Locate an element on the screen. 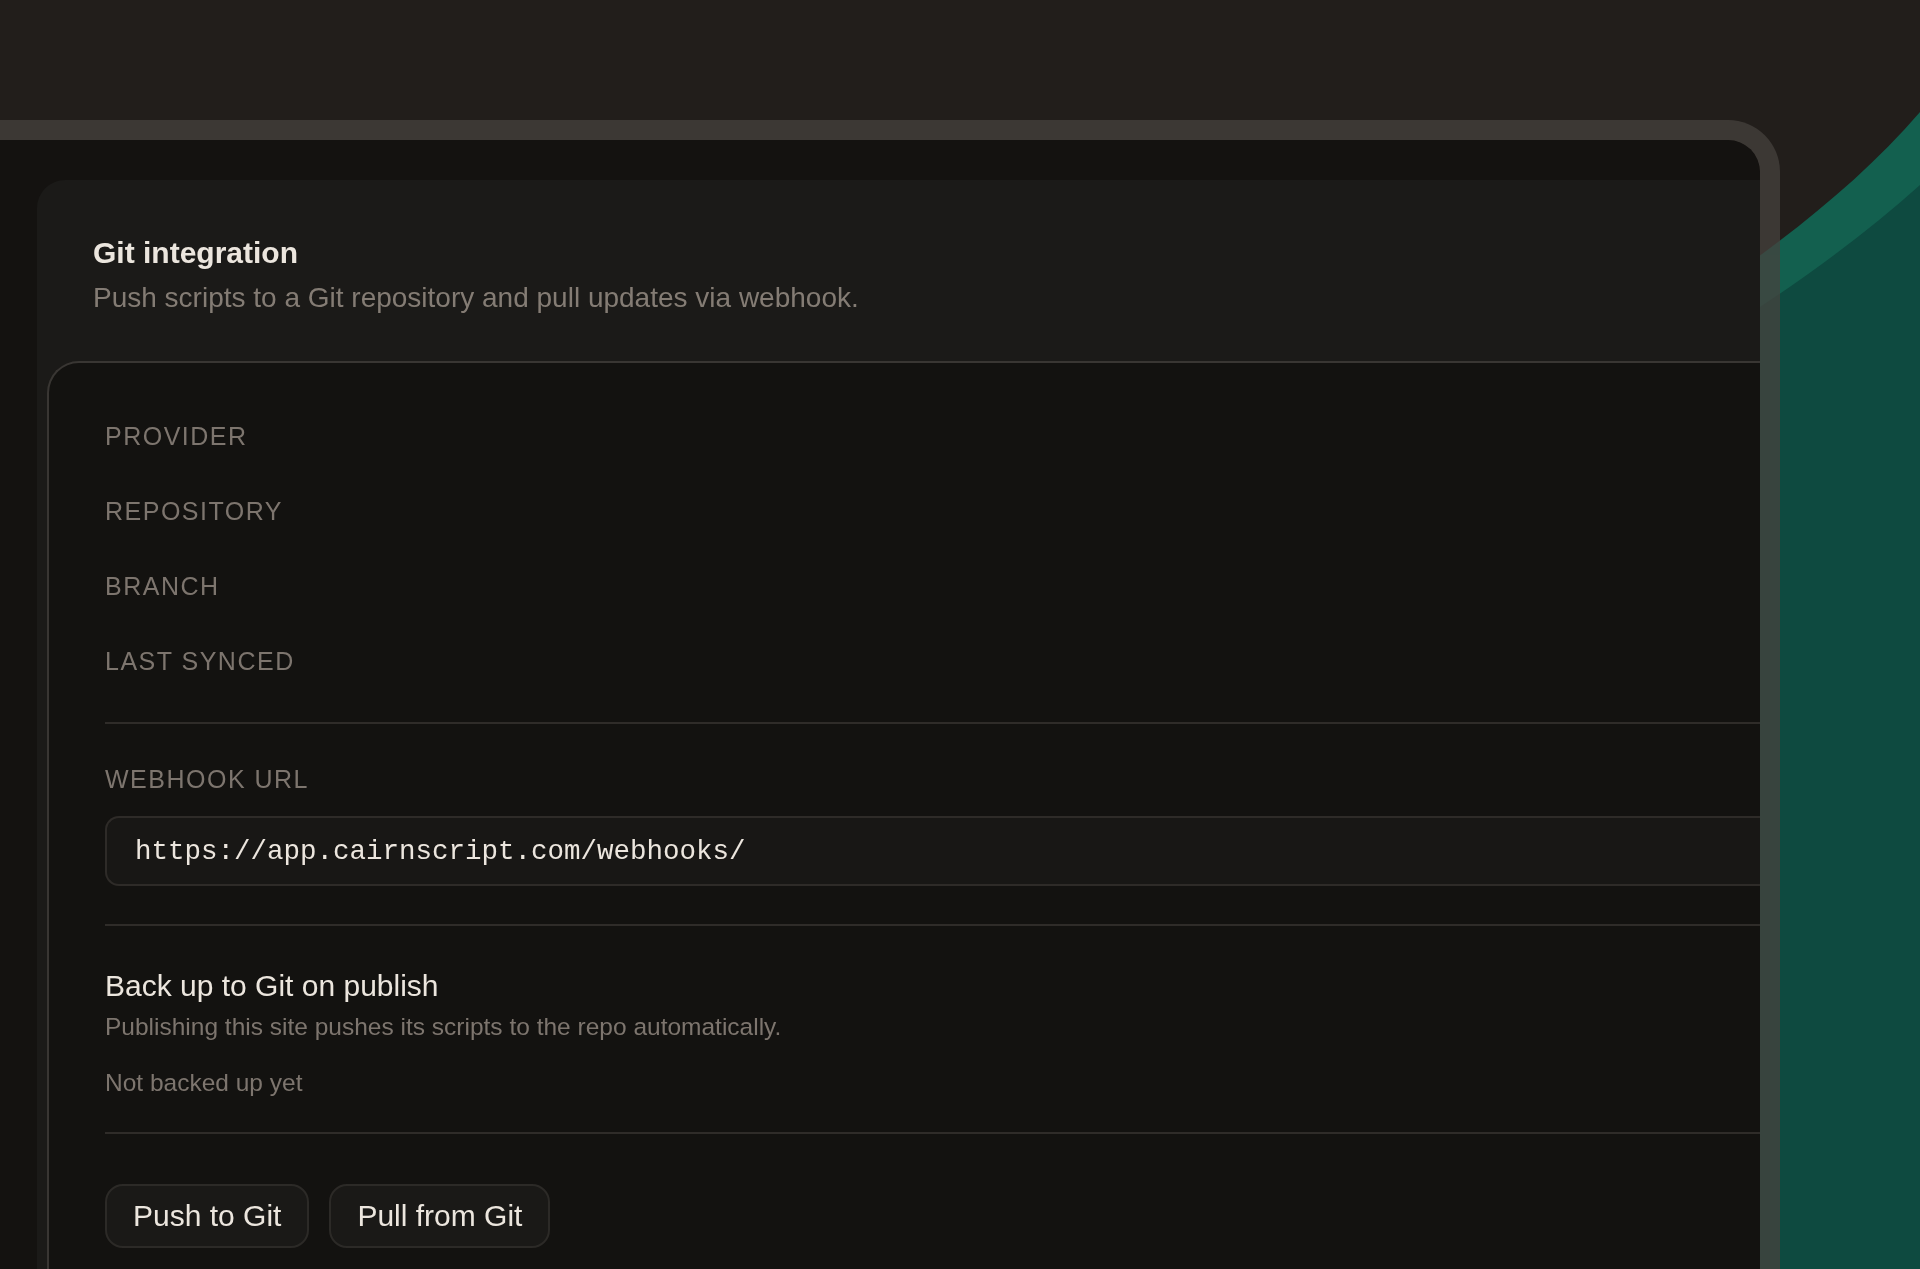 The width and height of the screenshot is (1920, 1269). setting-description: Publishing this site pushes its scripts to the repo automatically. is located at coordinates (444, 1027).